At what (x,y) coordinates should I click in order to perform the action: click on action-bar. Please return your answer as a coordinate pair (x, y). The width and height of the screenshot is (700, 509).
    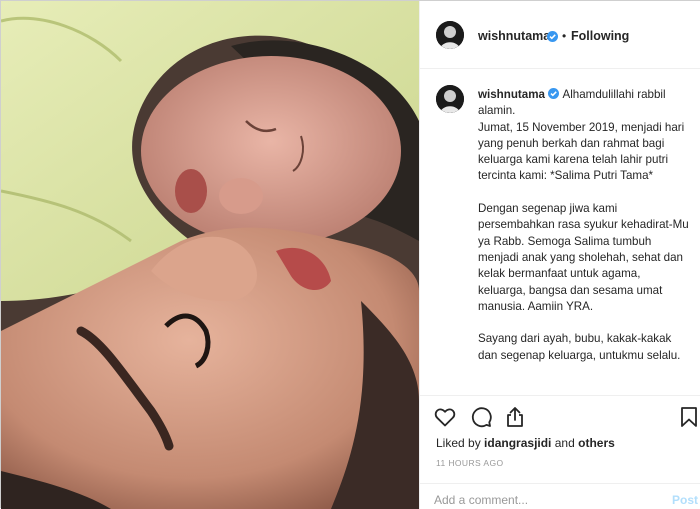
    Looking at the image, I should click on (560, 415).